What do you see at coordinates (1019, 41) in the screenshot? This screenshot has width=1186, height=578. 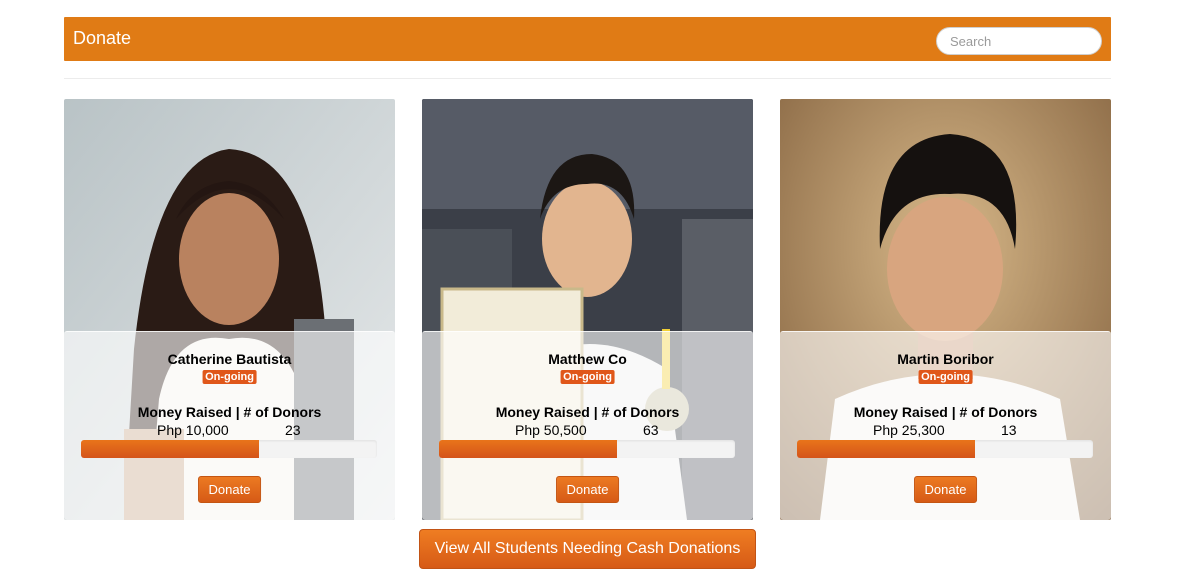 I see `search-input` at bounding box center [1019, 41].